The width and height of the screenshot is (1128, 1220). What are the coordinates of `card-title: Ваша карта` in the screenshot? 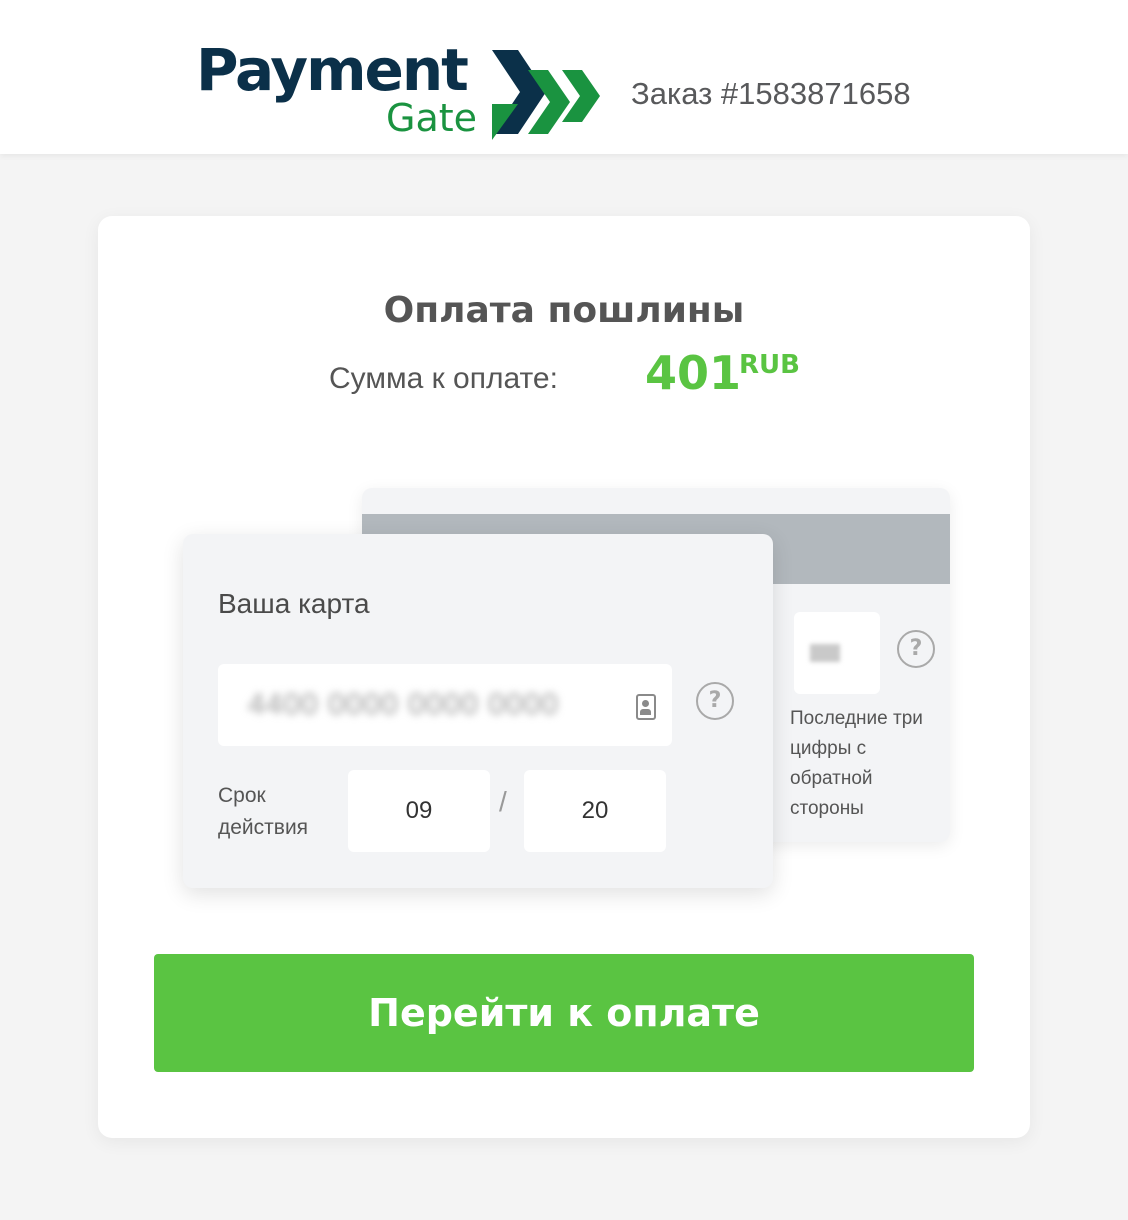 It's located at (294, 603).